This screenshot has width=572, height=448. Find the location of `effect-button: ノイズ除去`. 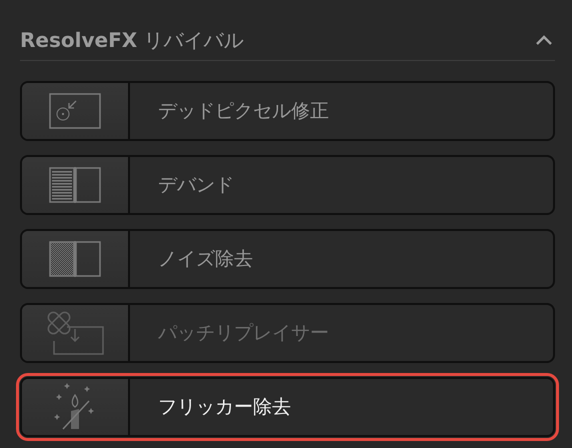

effect-button: ノイズ除去 is located at coordinates (287, 259).